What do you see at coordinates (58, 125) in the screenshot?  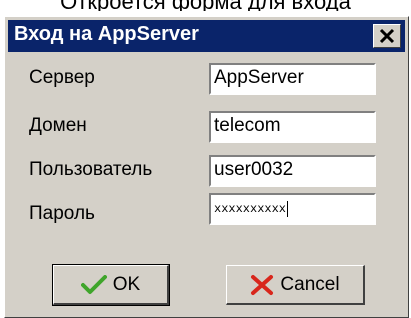 I see `domain-label: Домен` at bounding box center [58, 125].